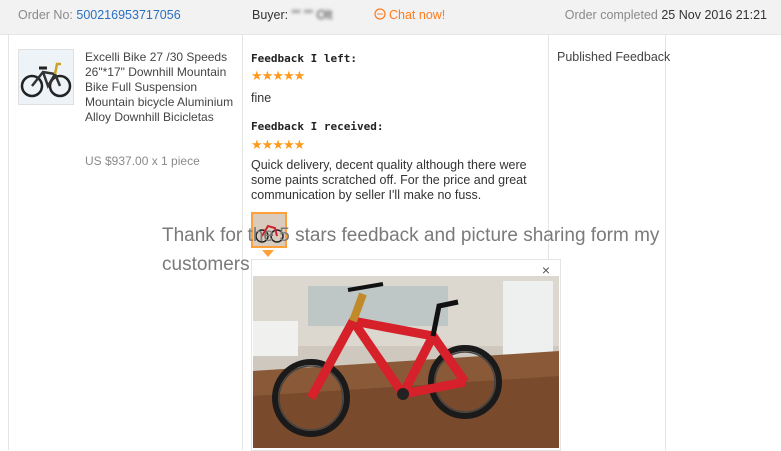 This screenshot has height=451, width=781. Describe the element at coordinates (270, 15) in the screenshot. I see `buyer-label: Buyer:` at that location.